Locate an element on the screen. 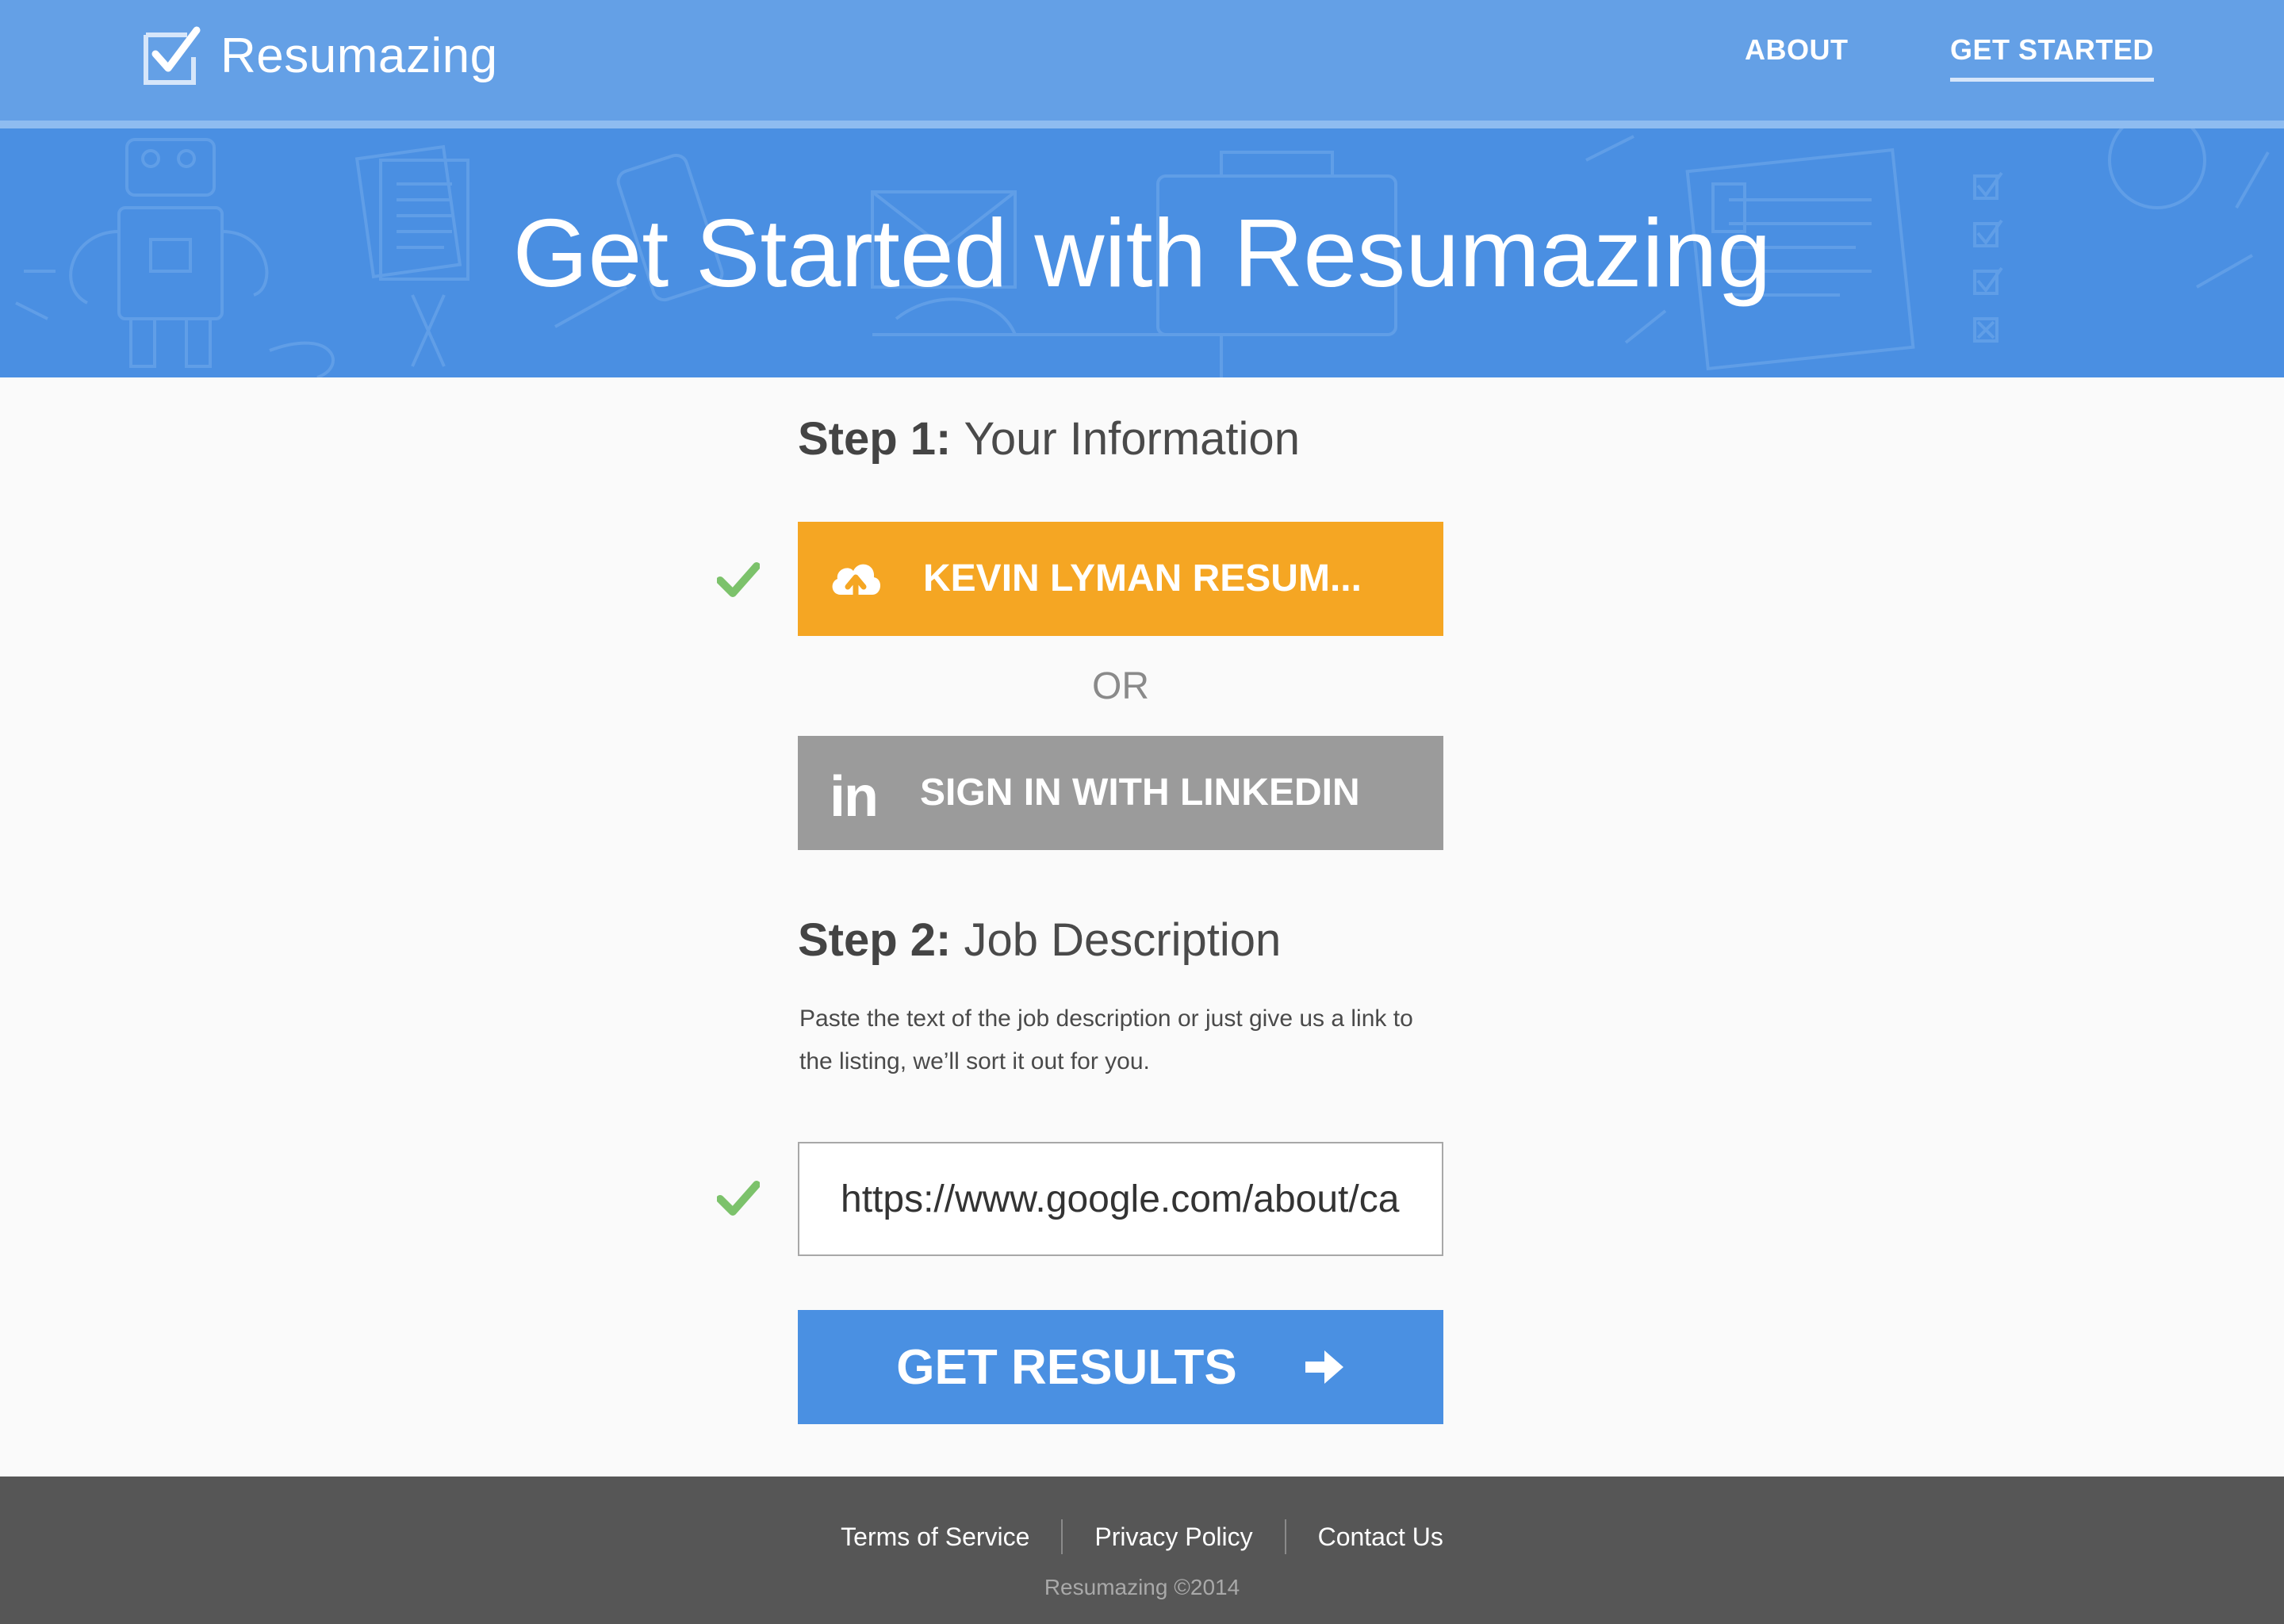 The image size is (2284, 1624). job-url-input is located at coordinates (1120, 1199).